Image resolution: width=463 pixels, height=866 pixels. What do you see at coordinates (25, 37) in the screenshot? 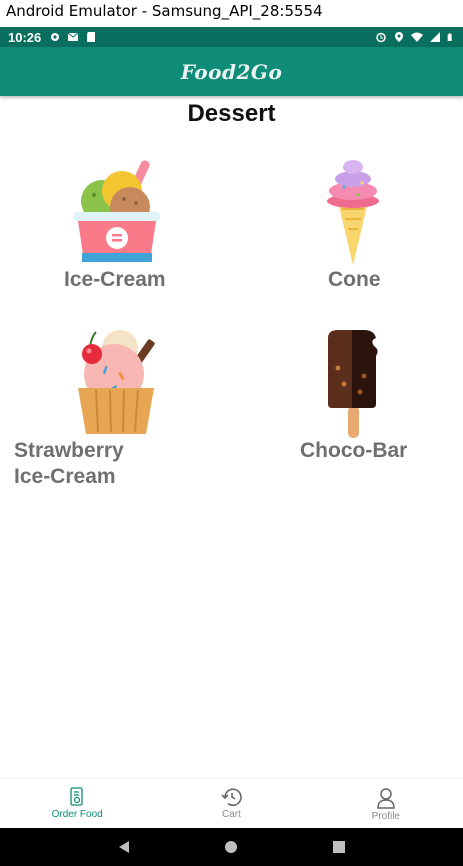
I see `status-time: 10:26` at bounding box center [25, 37].